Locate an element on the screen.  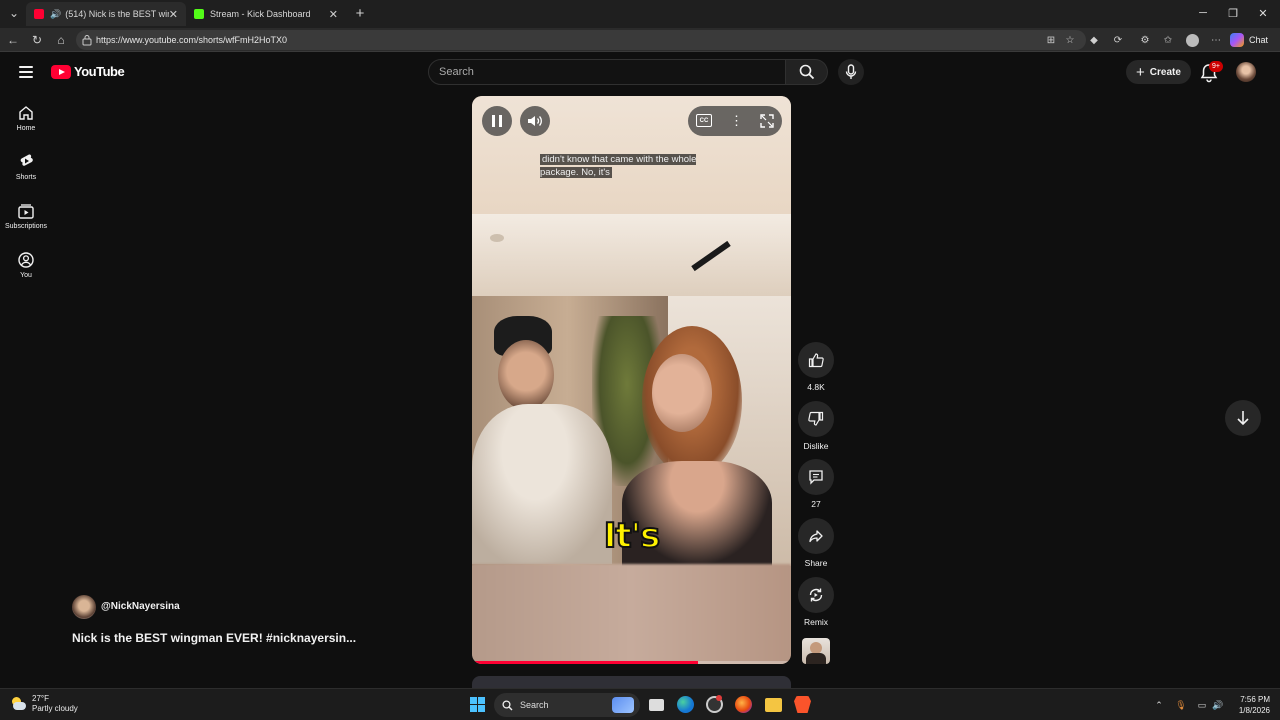
share-button: Share is located at coordinates (816, 543).